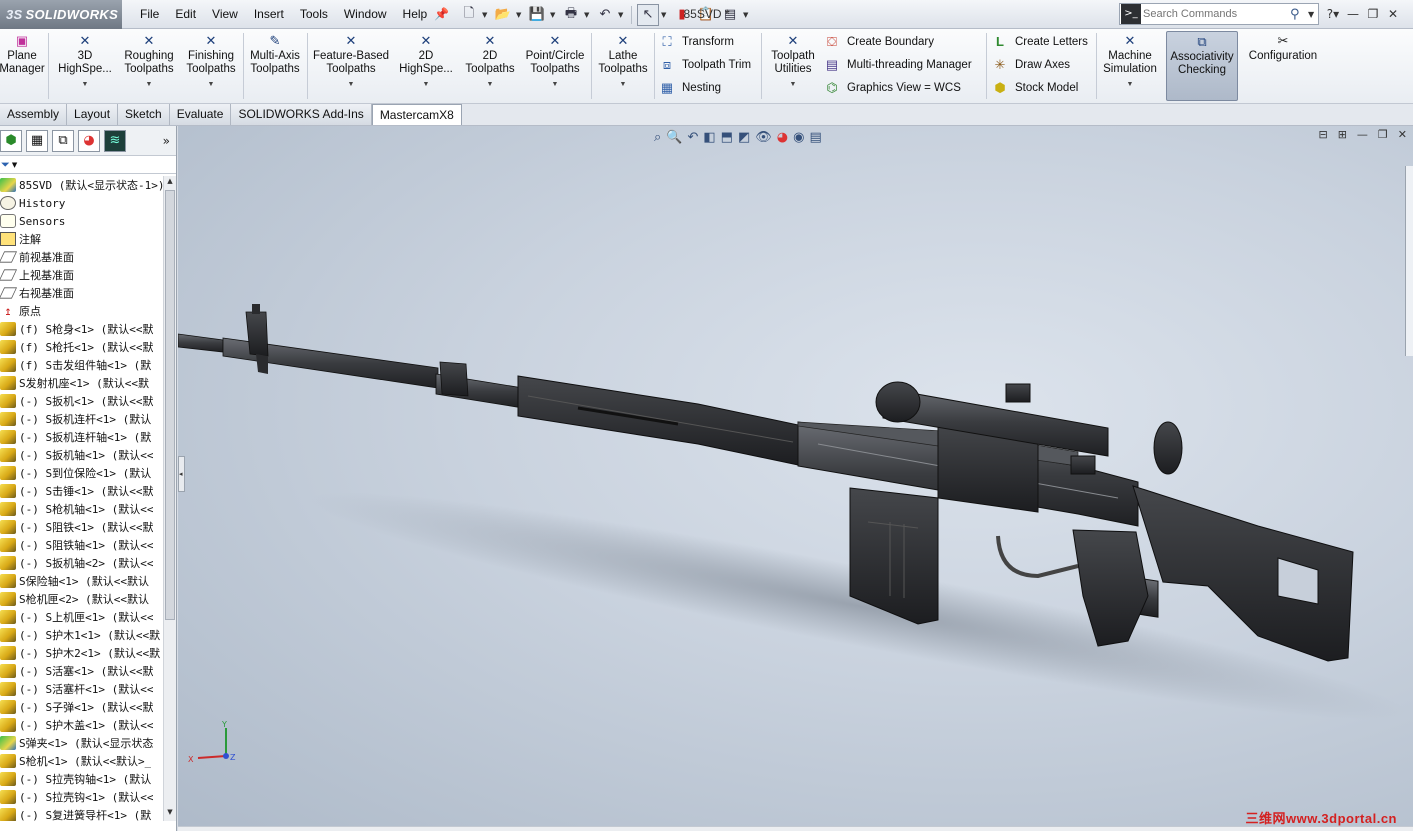  Describe the element at coordinates (81, 365) in the screenshot. I see `tree-node: (f) S击发组件轴<1> (默` at that location.